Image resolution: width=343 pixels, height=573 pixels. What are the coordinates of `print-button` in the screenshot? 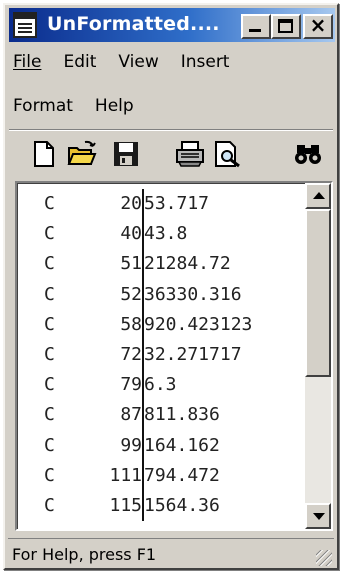 It's located at (190, 154).